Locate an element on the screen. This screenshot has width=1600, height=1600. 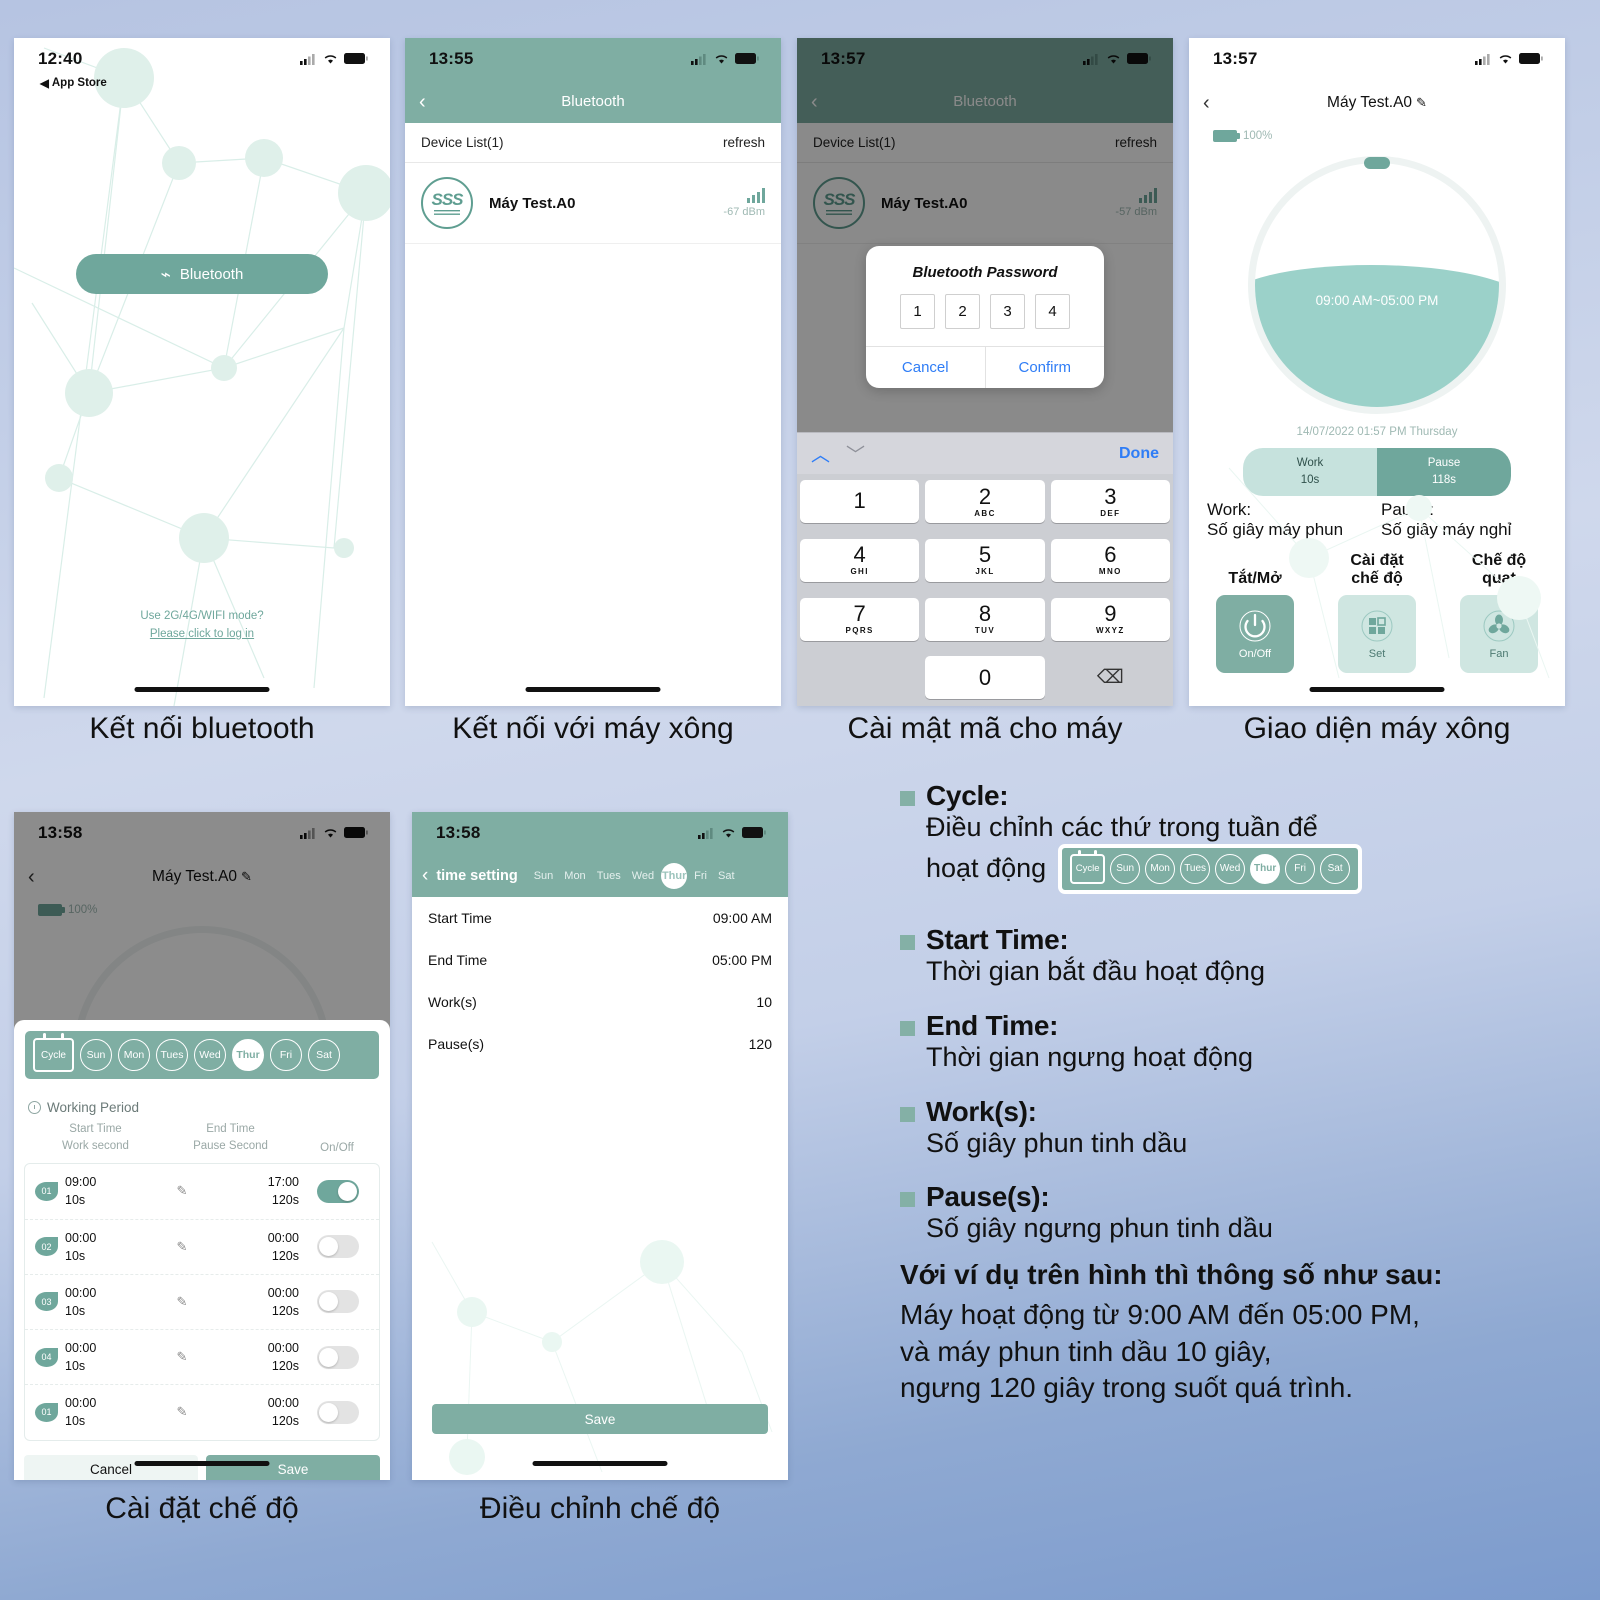
key-1: 1 is located at coordinates (860, 501).